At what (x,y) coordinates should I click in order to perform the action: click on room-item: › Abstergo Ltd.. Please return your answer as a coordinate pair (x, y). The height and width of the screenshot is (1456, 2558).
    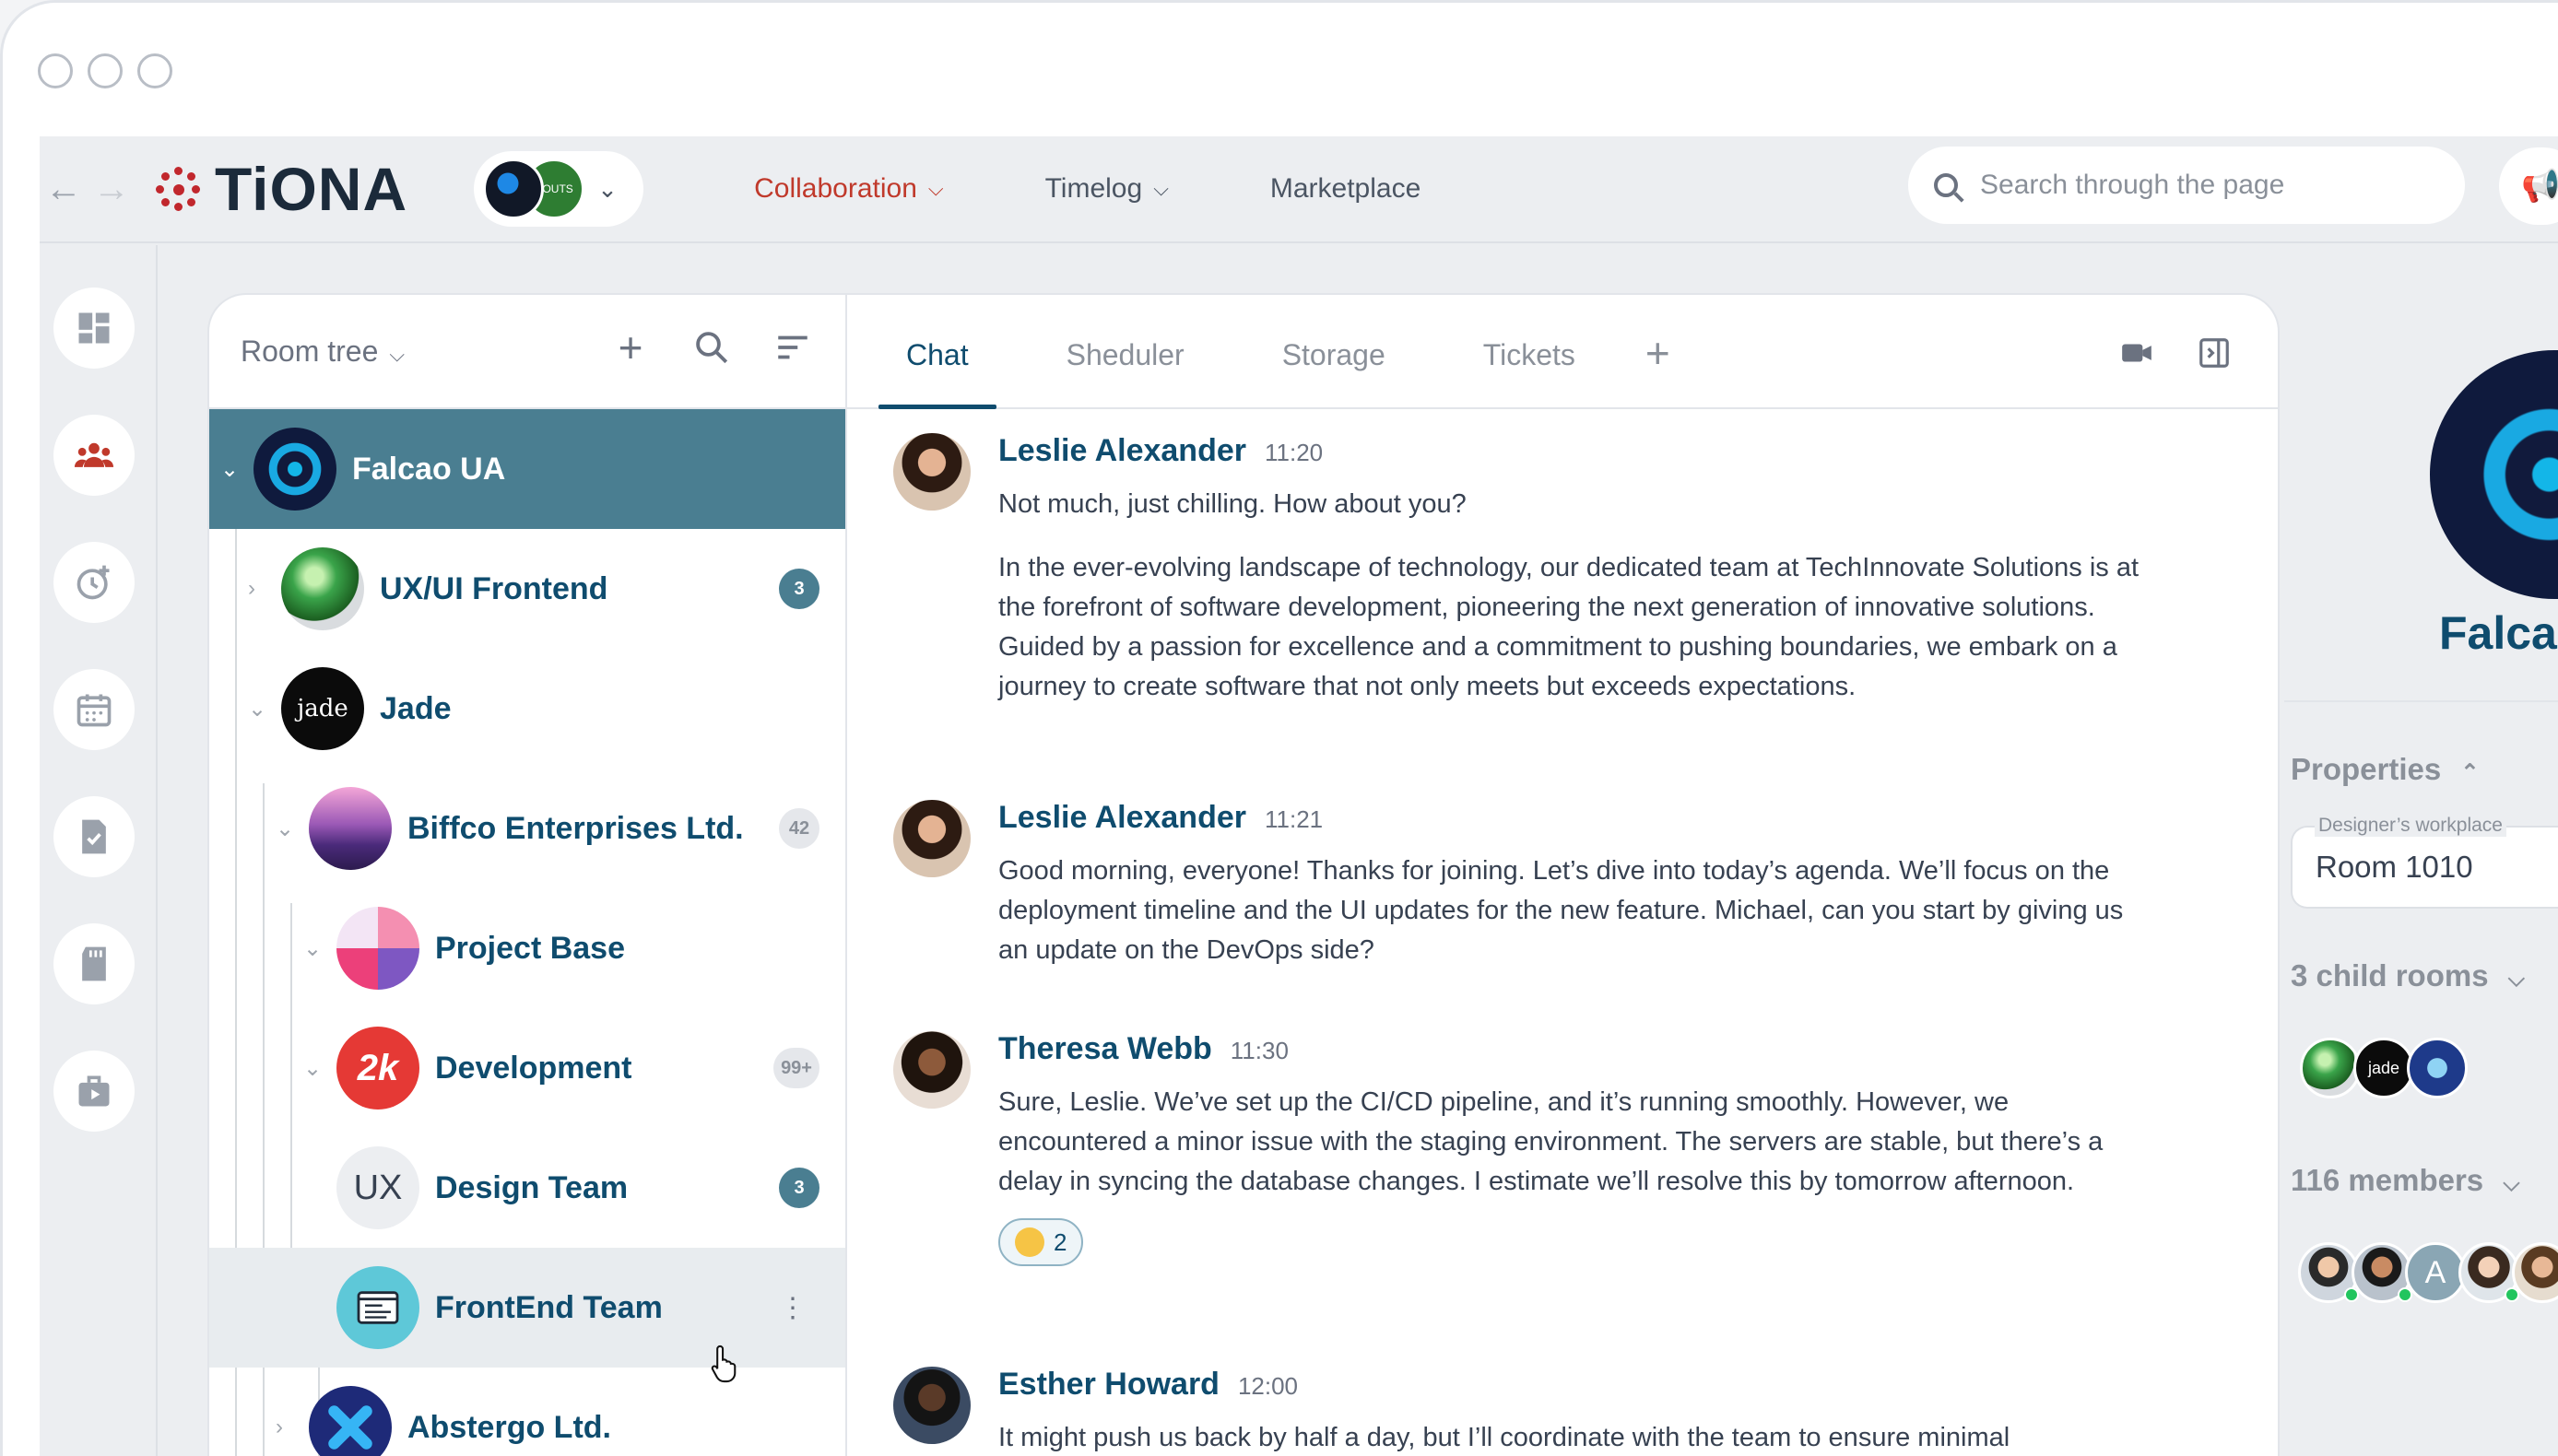
    Looking at the image, I should click on (527, 1412).